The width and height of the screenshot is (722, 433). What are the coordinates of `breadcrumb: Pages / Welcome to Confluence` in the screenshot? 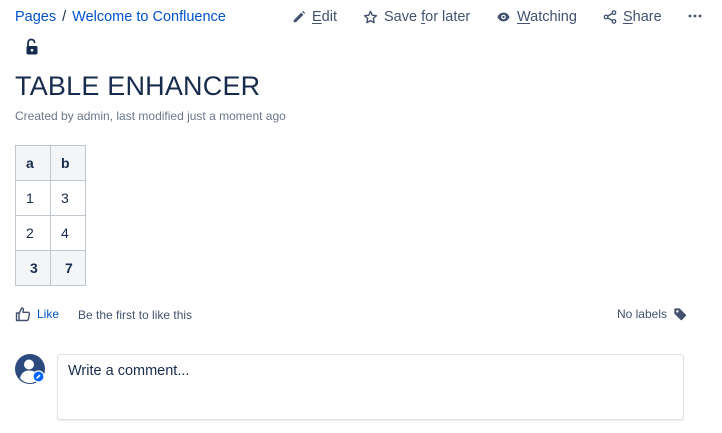 It's located at (120, 17).